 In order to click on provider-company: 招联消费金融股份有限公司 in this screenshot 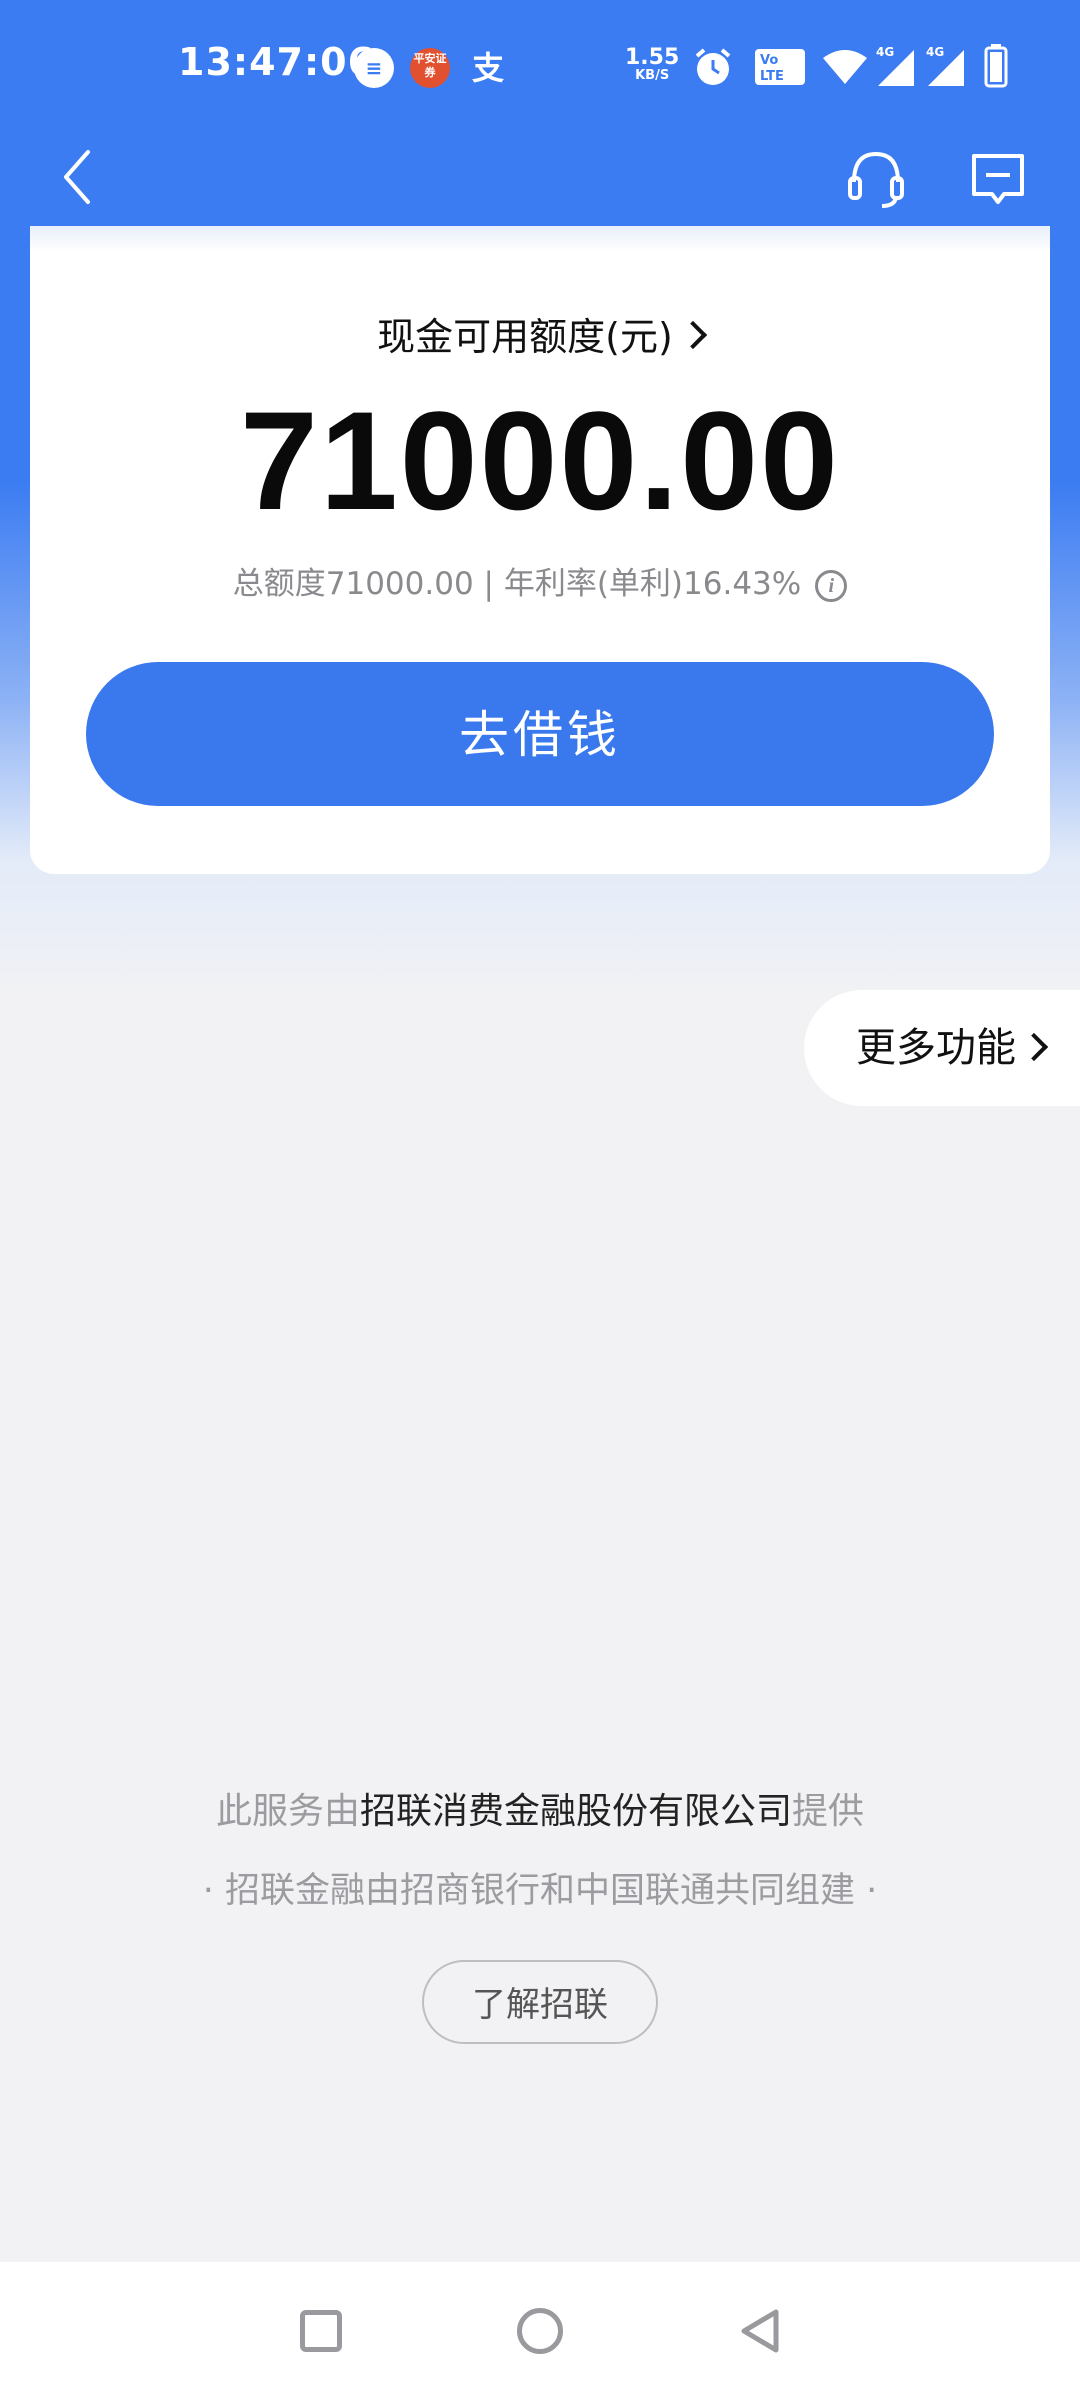, I will do `click(575, 1811)`.